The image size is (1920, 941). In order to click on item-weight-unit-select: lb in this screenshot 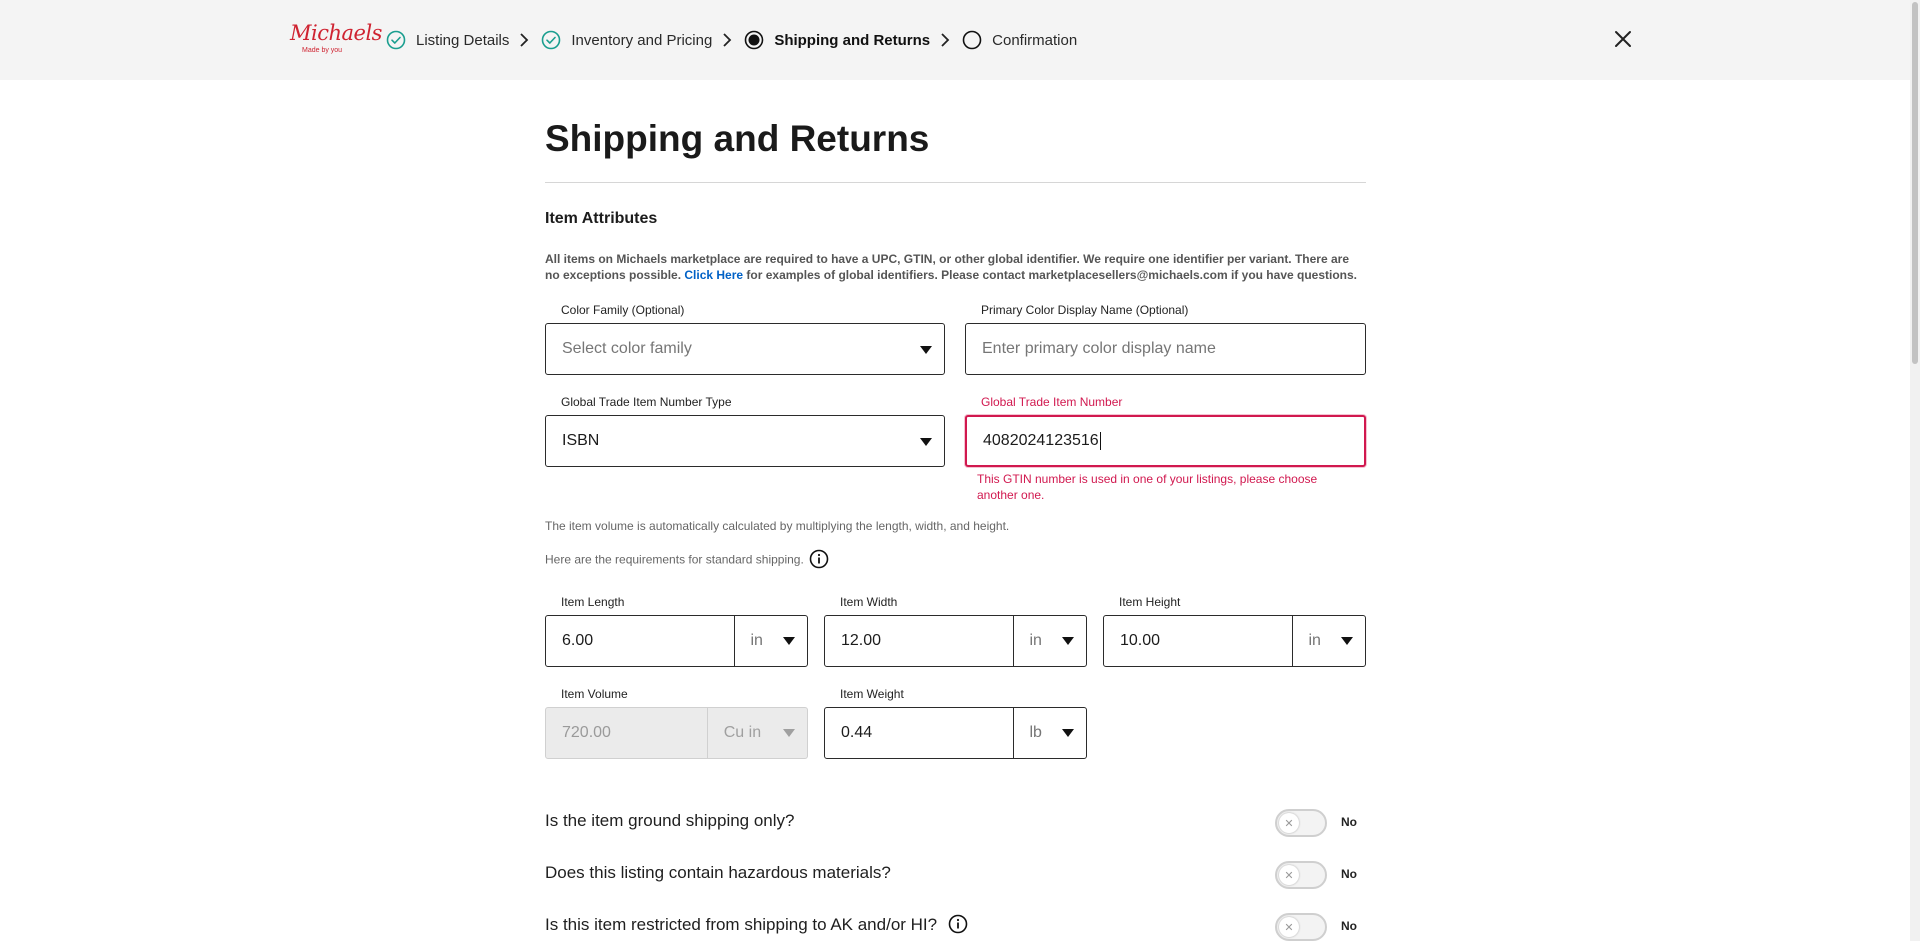, I will do `click(1050, 733)`.